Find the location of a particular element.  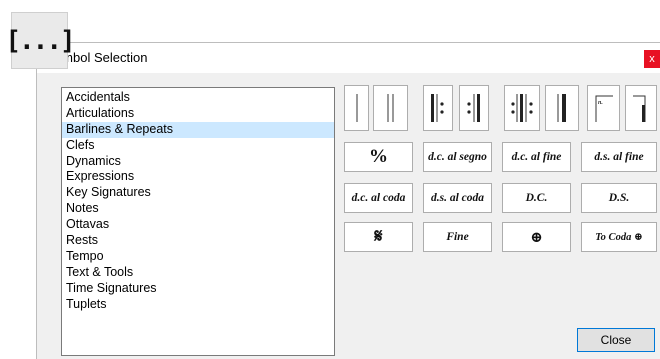

dc-al-coda-label: d.c. al coda is located at coordinates (378, 198).